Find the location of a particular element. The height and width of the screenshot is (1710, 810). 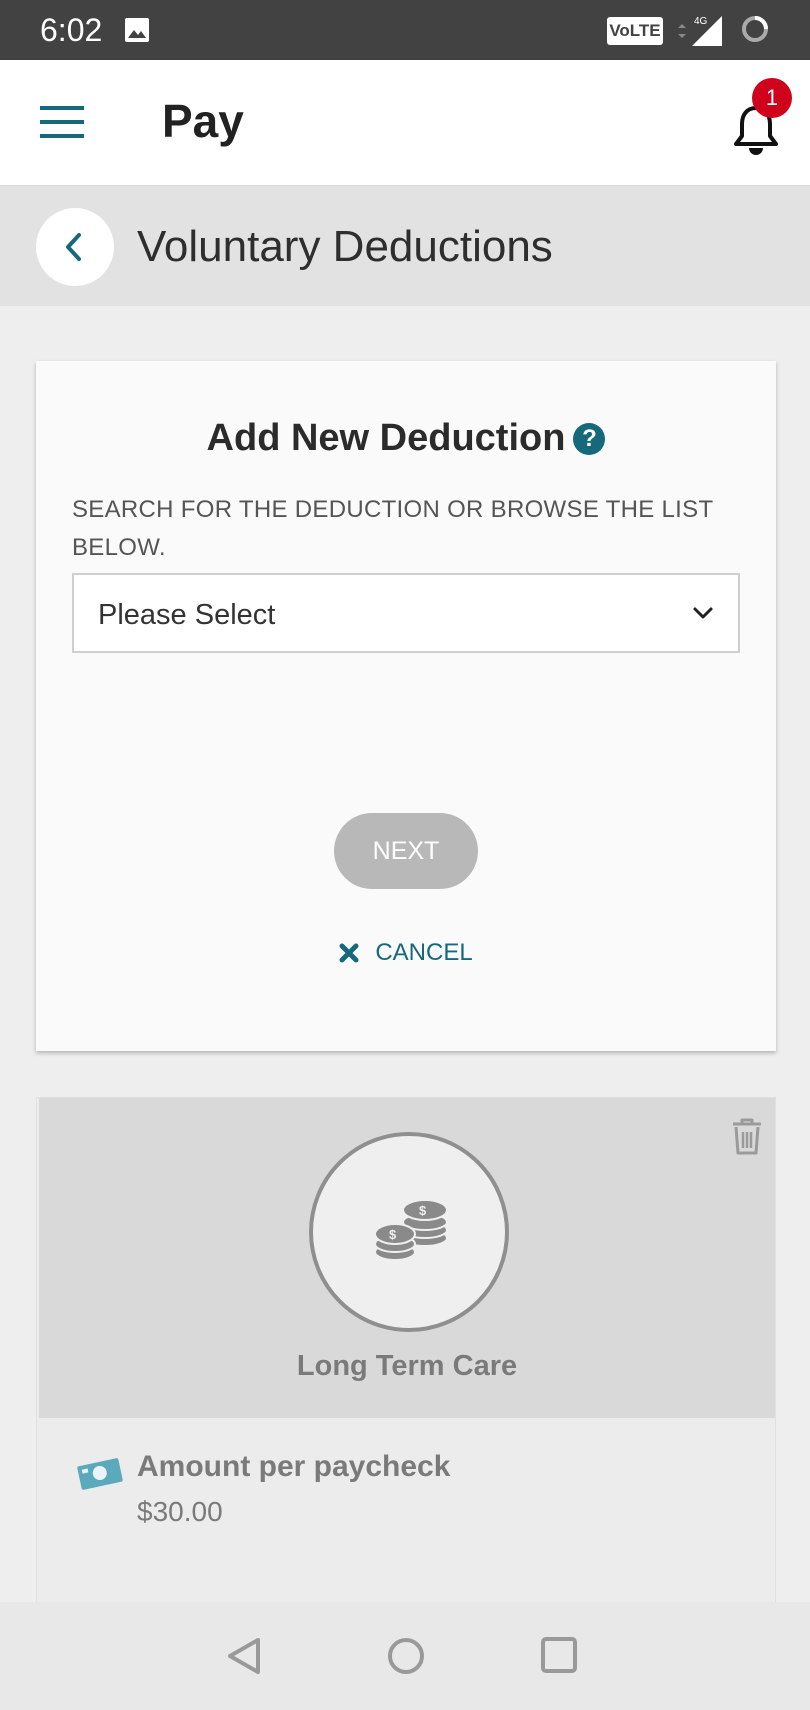

money-icon is located at coordinates (100, 1474).